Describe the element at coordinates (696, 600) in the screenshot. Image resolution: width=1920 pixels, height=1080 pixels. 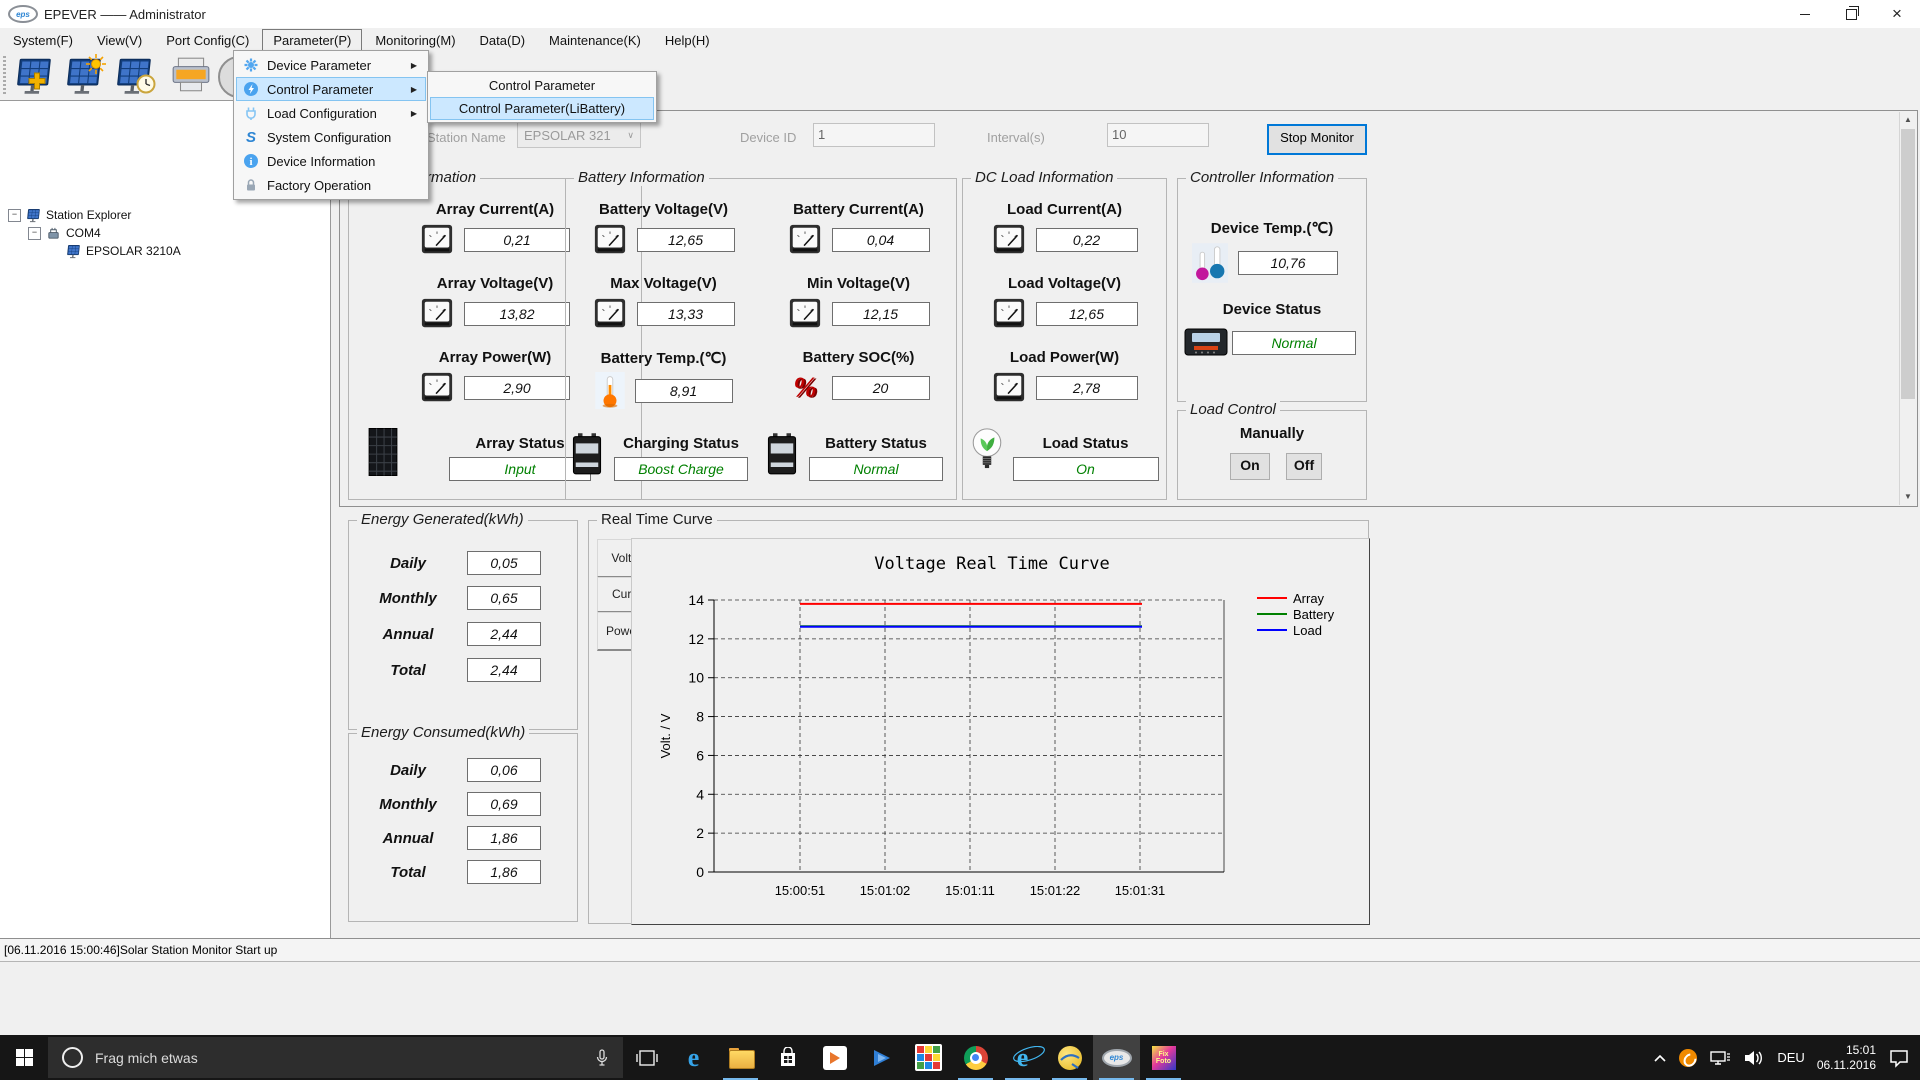
I see `svg-text: 14` at that location.